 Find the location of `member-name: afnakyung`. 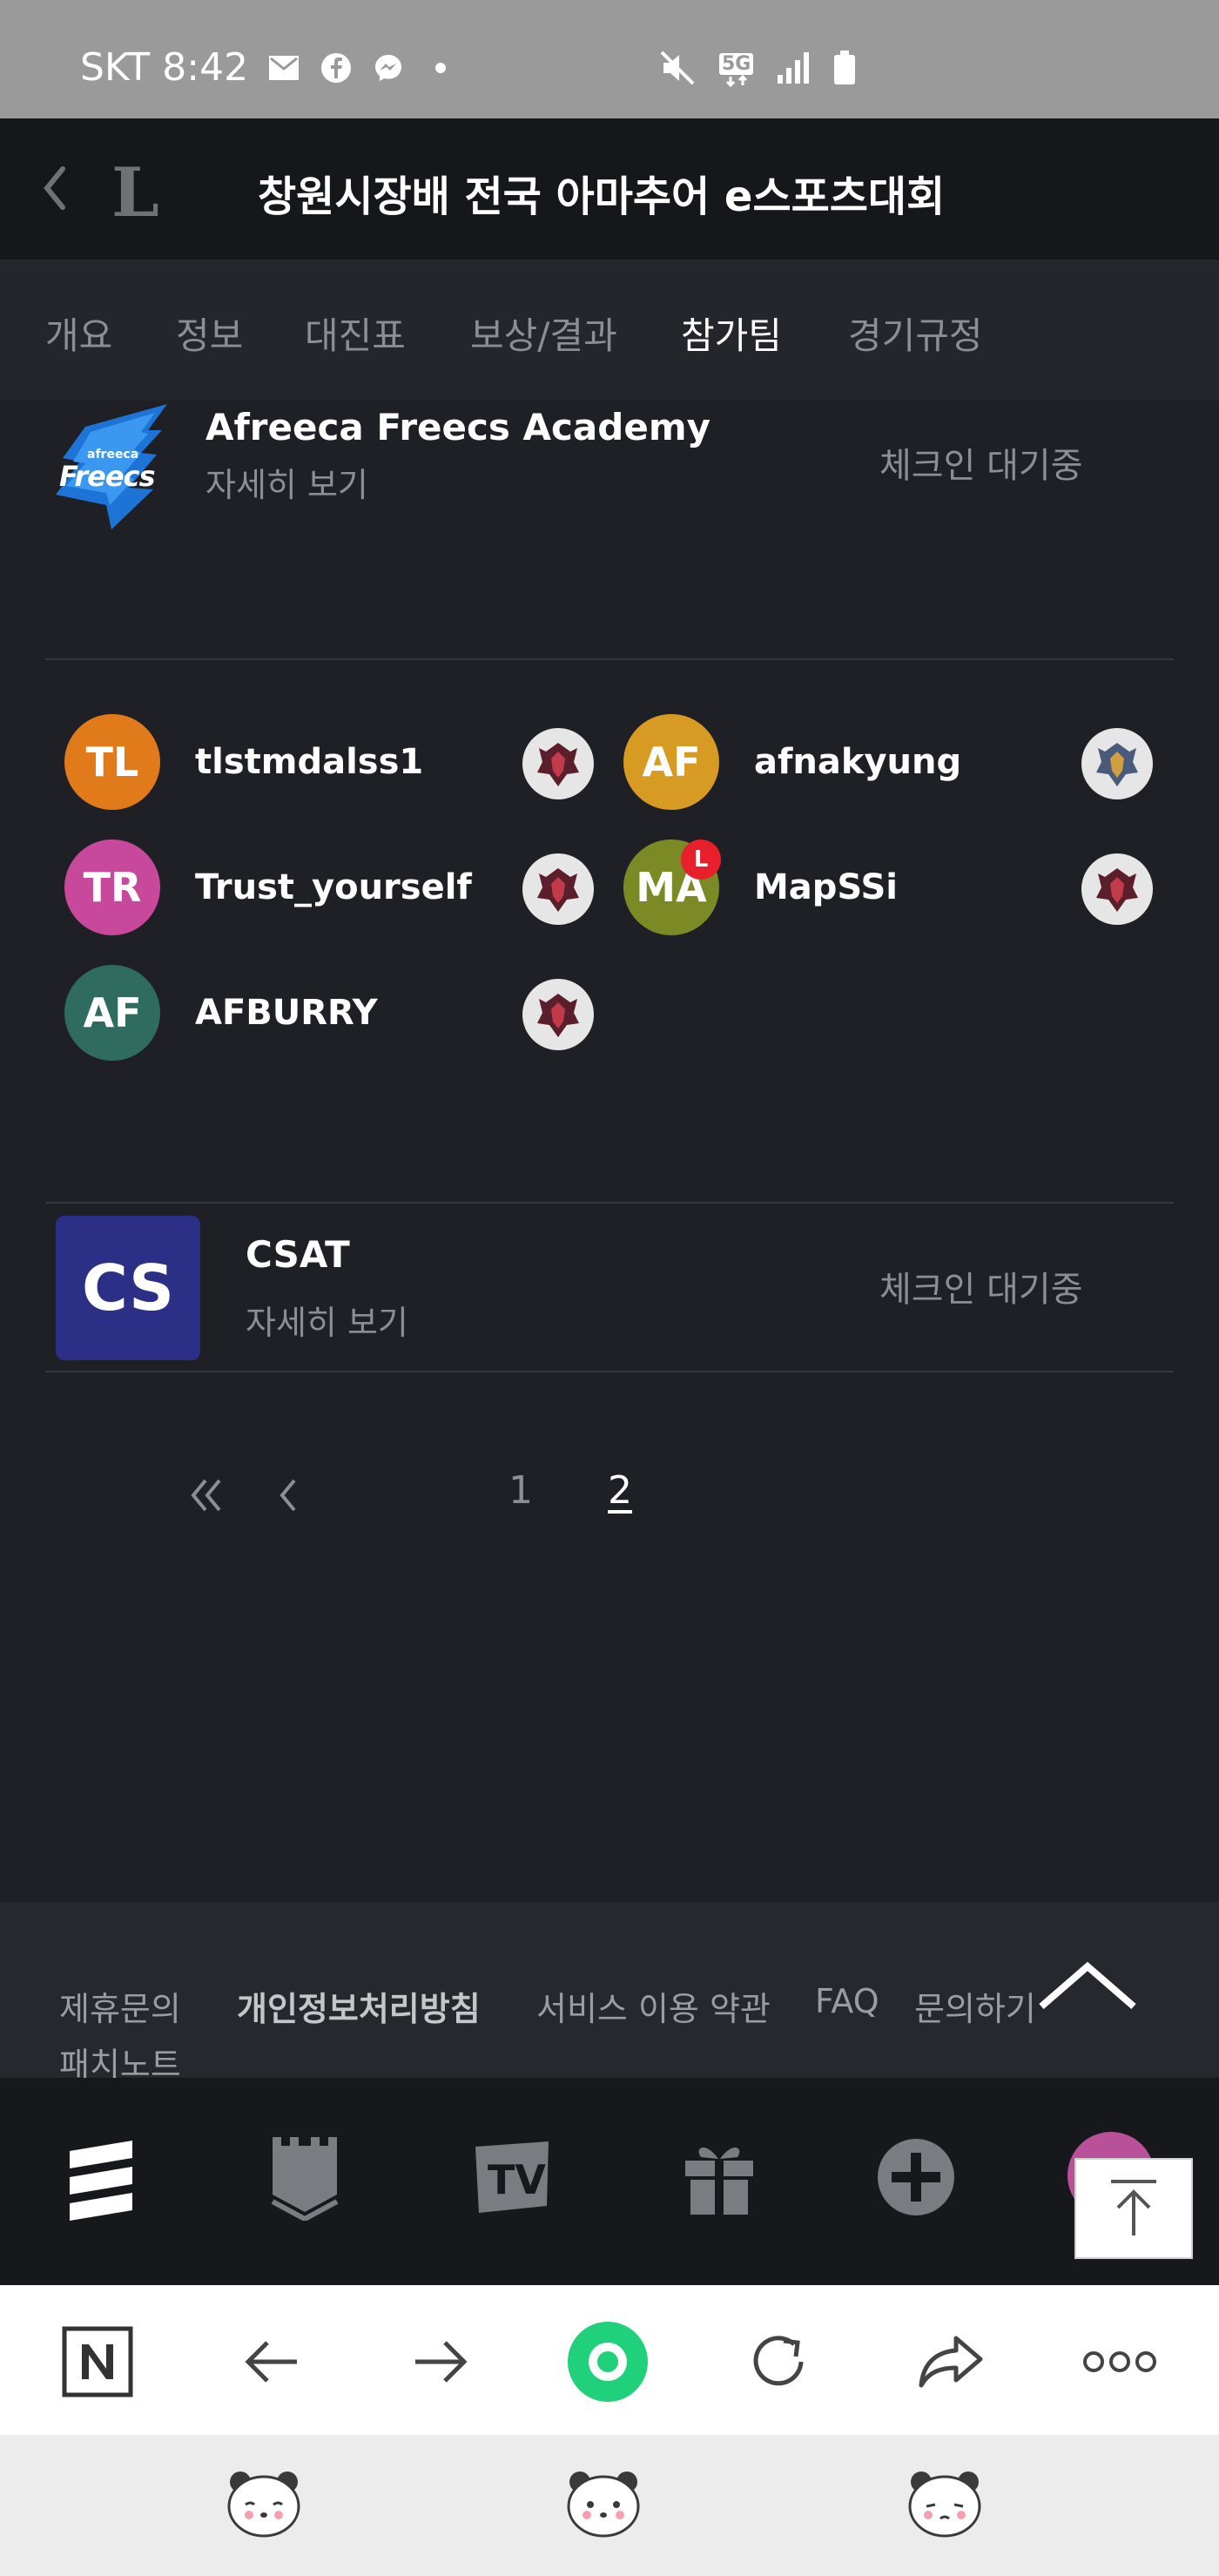

member-name: afnakyung is located at coordinates (857, 762).